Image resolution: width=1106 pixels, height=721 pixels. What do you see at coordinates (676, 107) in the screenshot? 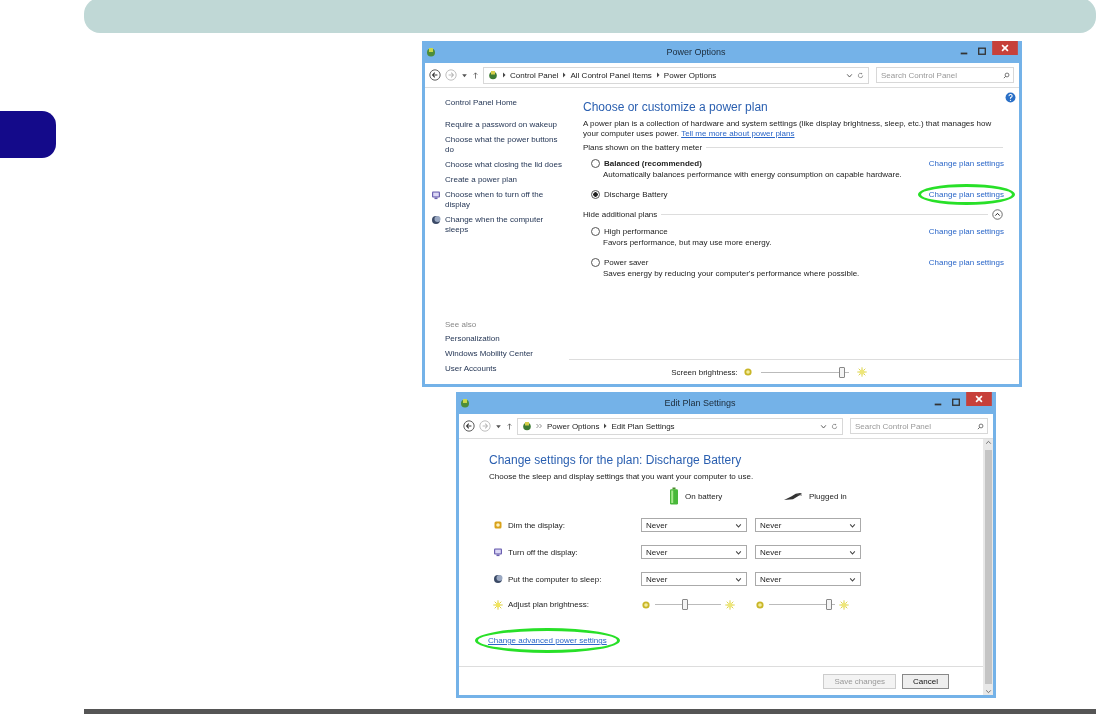
I see `page-heading: Choose or customize a power plan` at bounding box center [676, 107].